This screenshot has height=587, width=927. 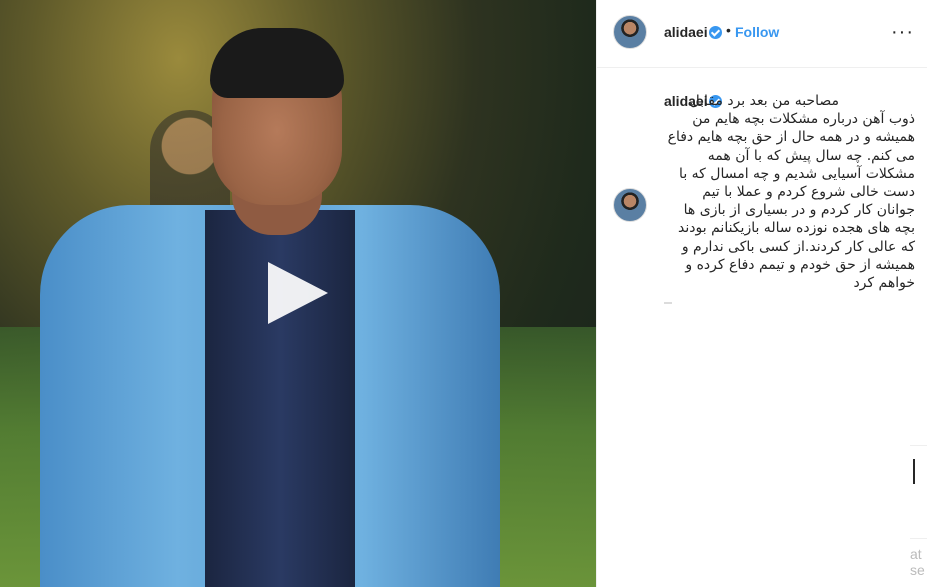 I want to click on play-icon, so click(x=298, y=293).